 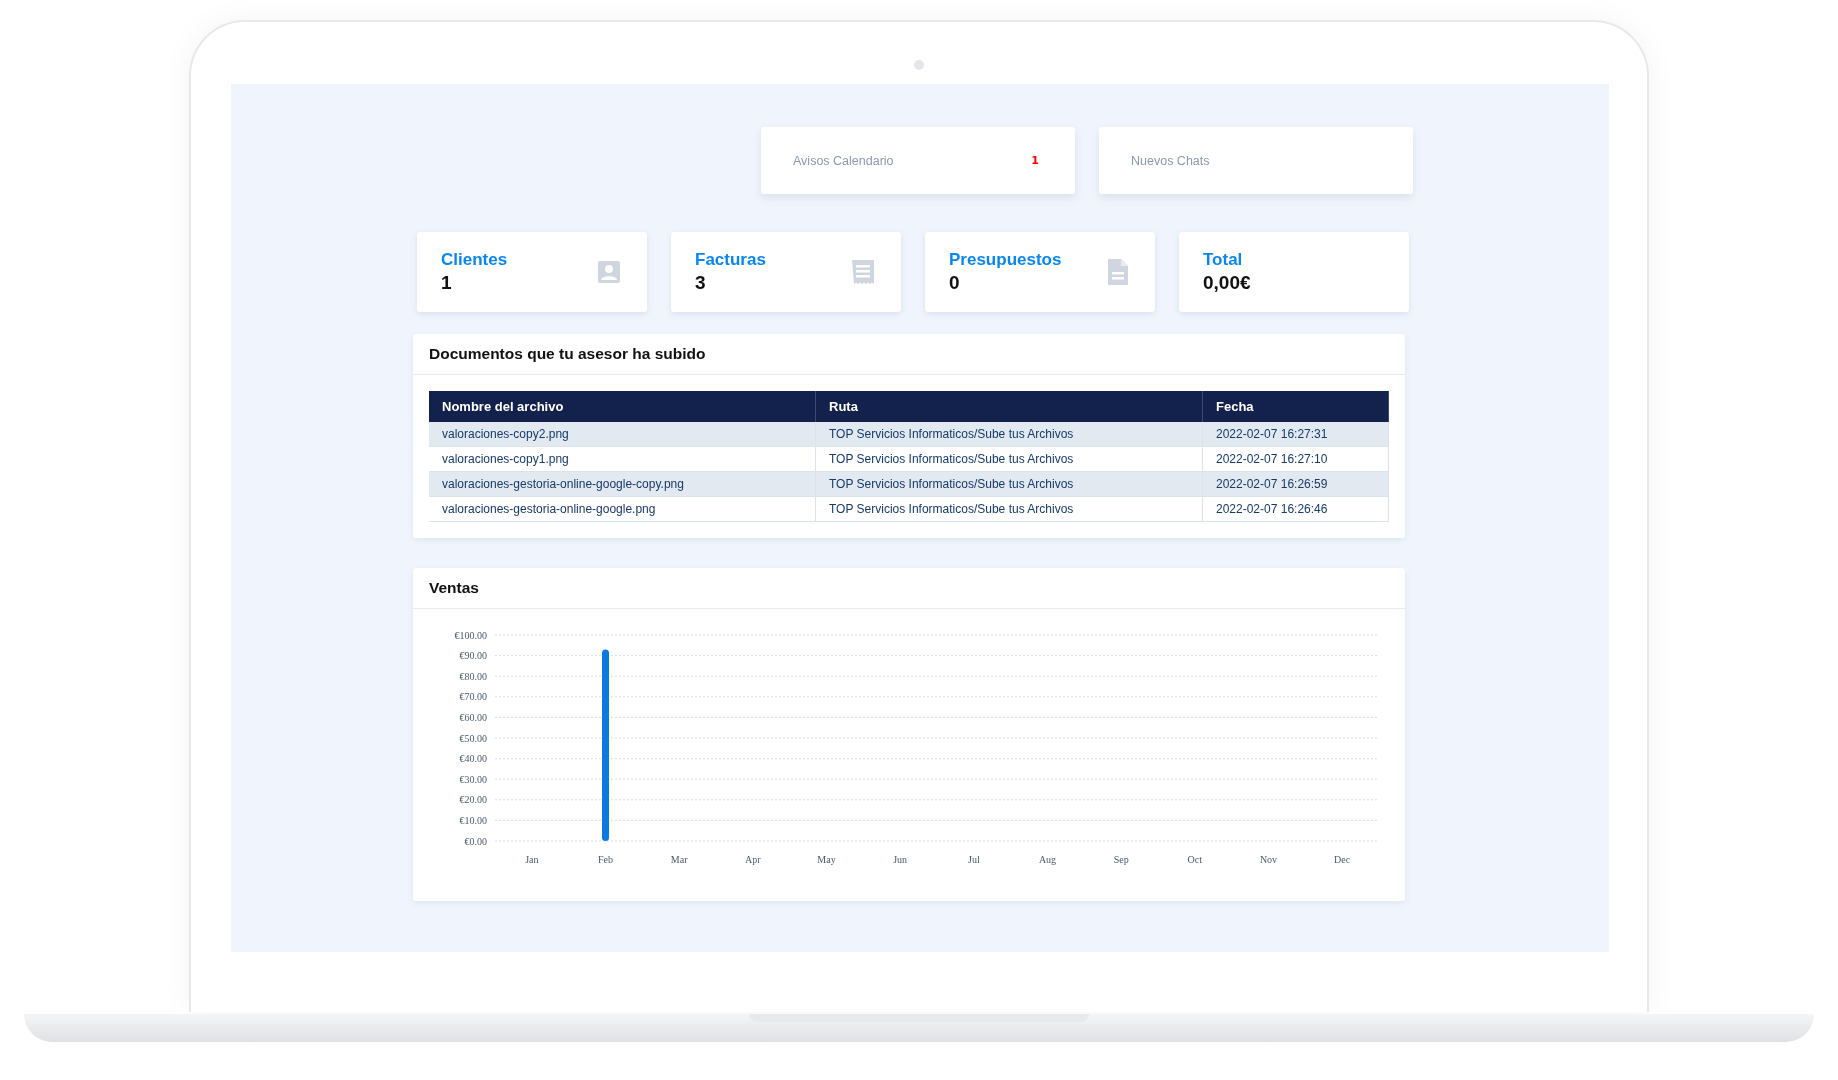 I want to click on notice-card: Avisos Calendario 1, so click(x=918, y=160).